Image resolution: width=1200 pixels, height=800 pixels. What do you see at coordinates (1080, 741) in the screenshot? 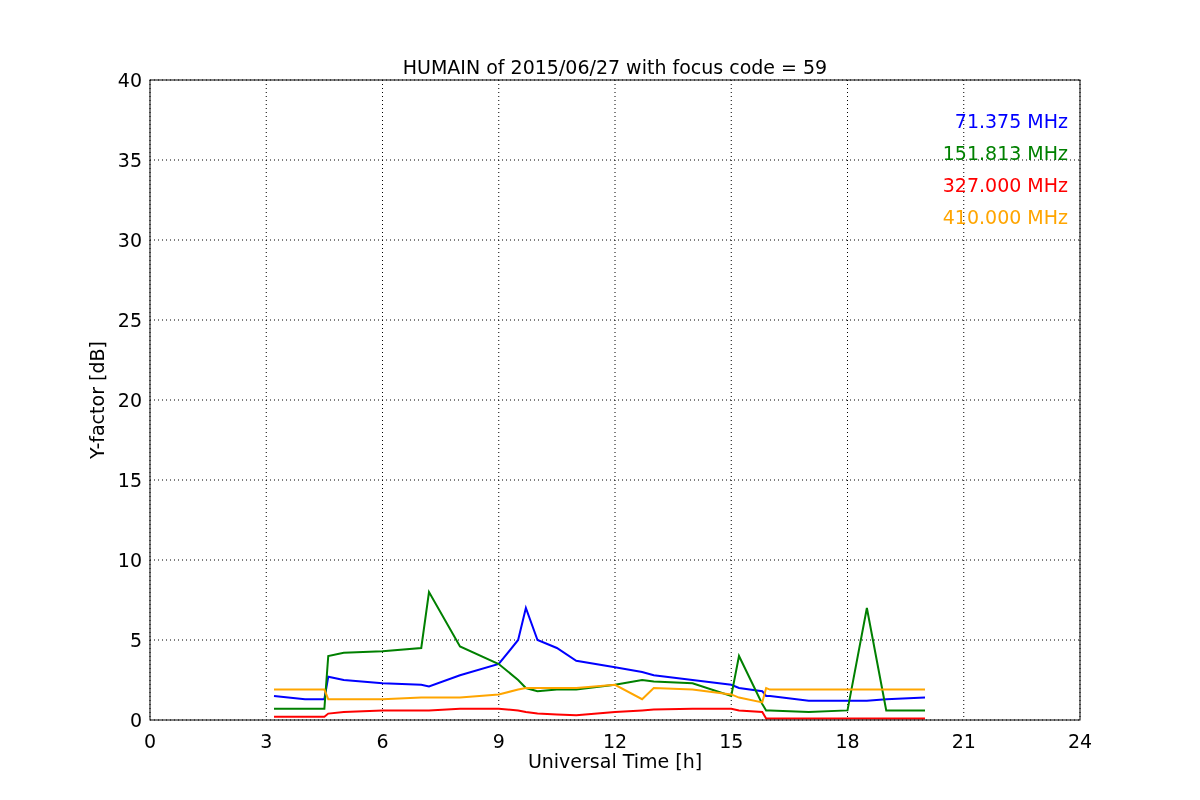
I see `tick-label: 24` at bounding box center [1080, 741].